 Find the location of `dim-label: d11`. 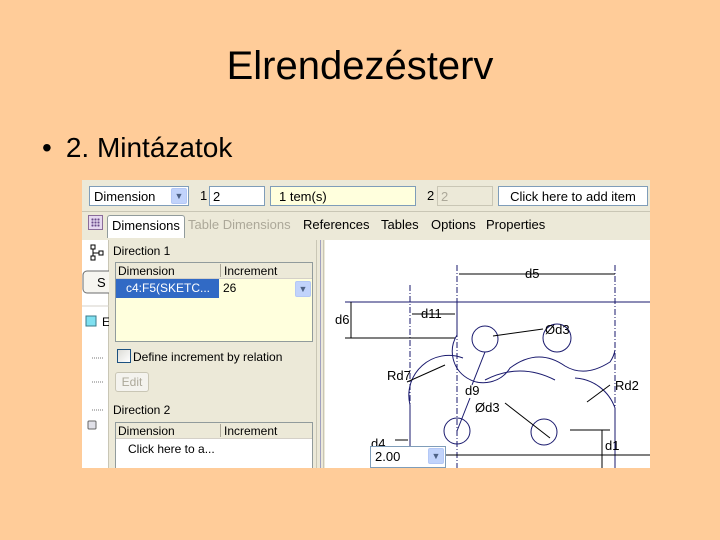

dim-label: d11 is located at coordinates (431, 313).